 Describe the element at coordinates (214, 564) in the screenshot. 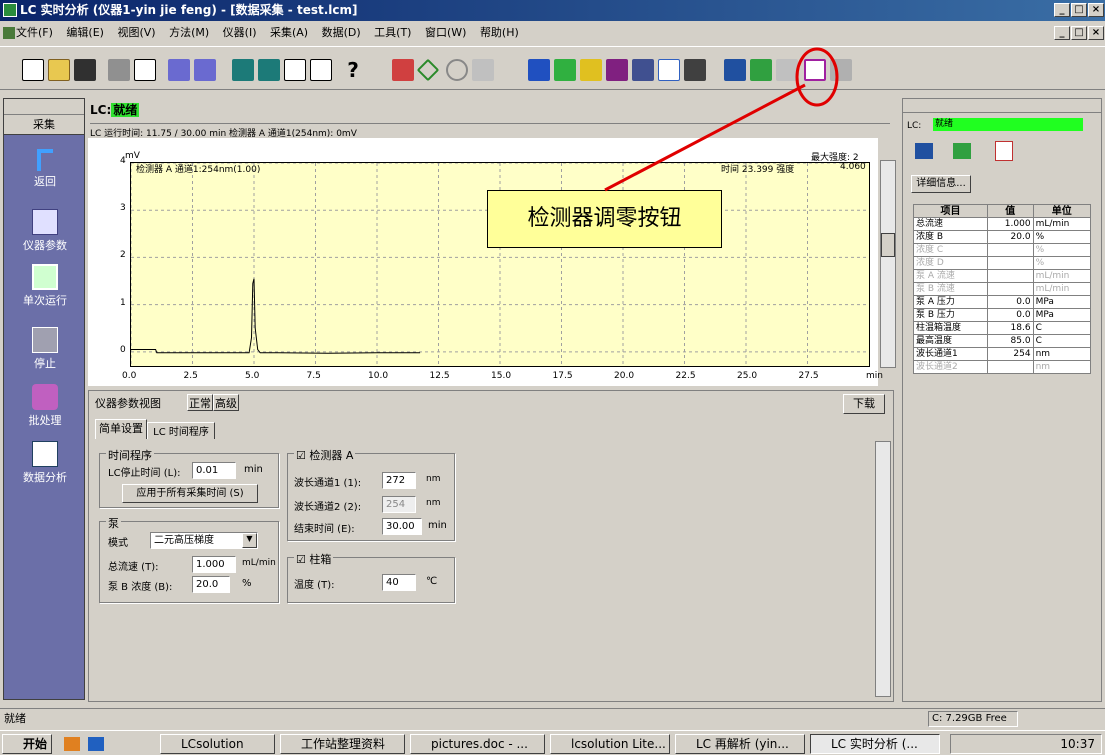

I see `flow-input: 1.000` at that location.